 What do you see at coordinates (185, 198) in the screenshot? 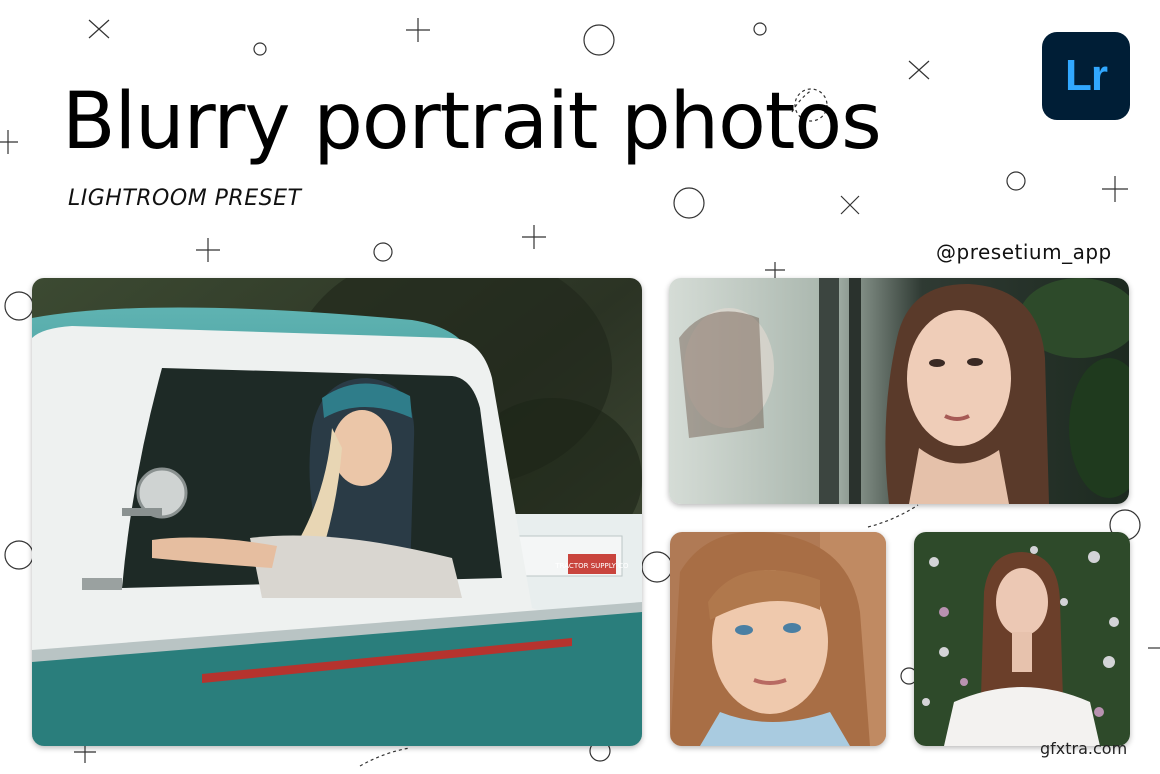
I see `page-subtitle: LIGHTROOM PRESET` at bounding box center [185, 198].